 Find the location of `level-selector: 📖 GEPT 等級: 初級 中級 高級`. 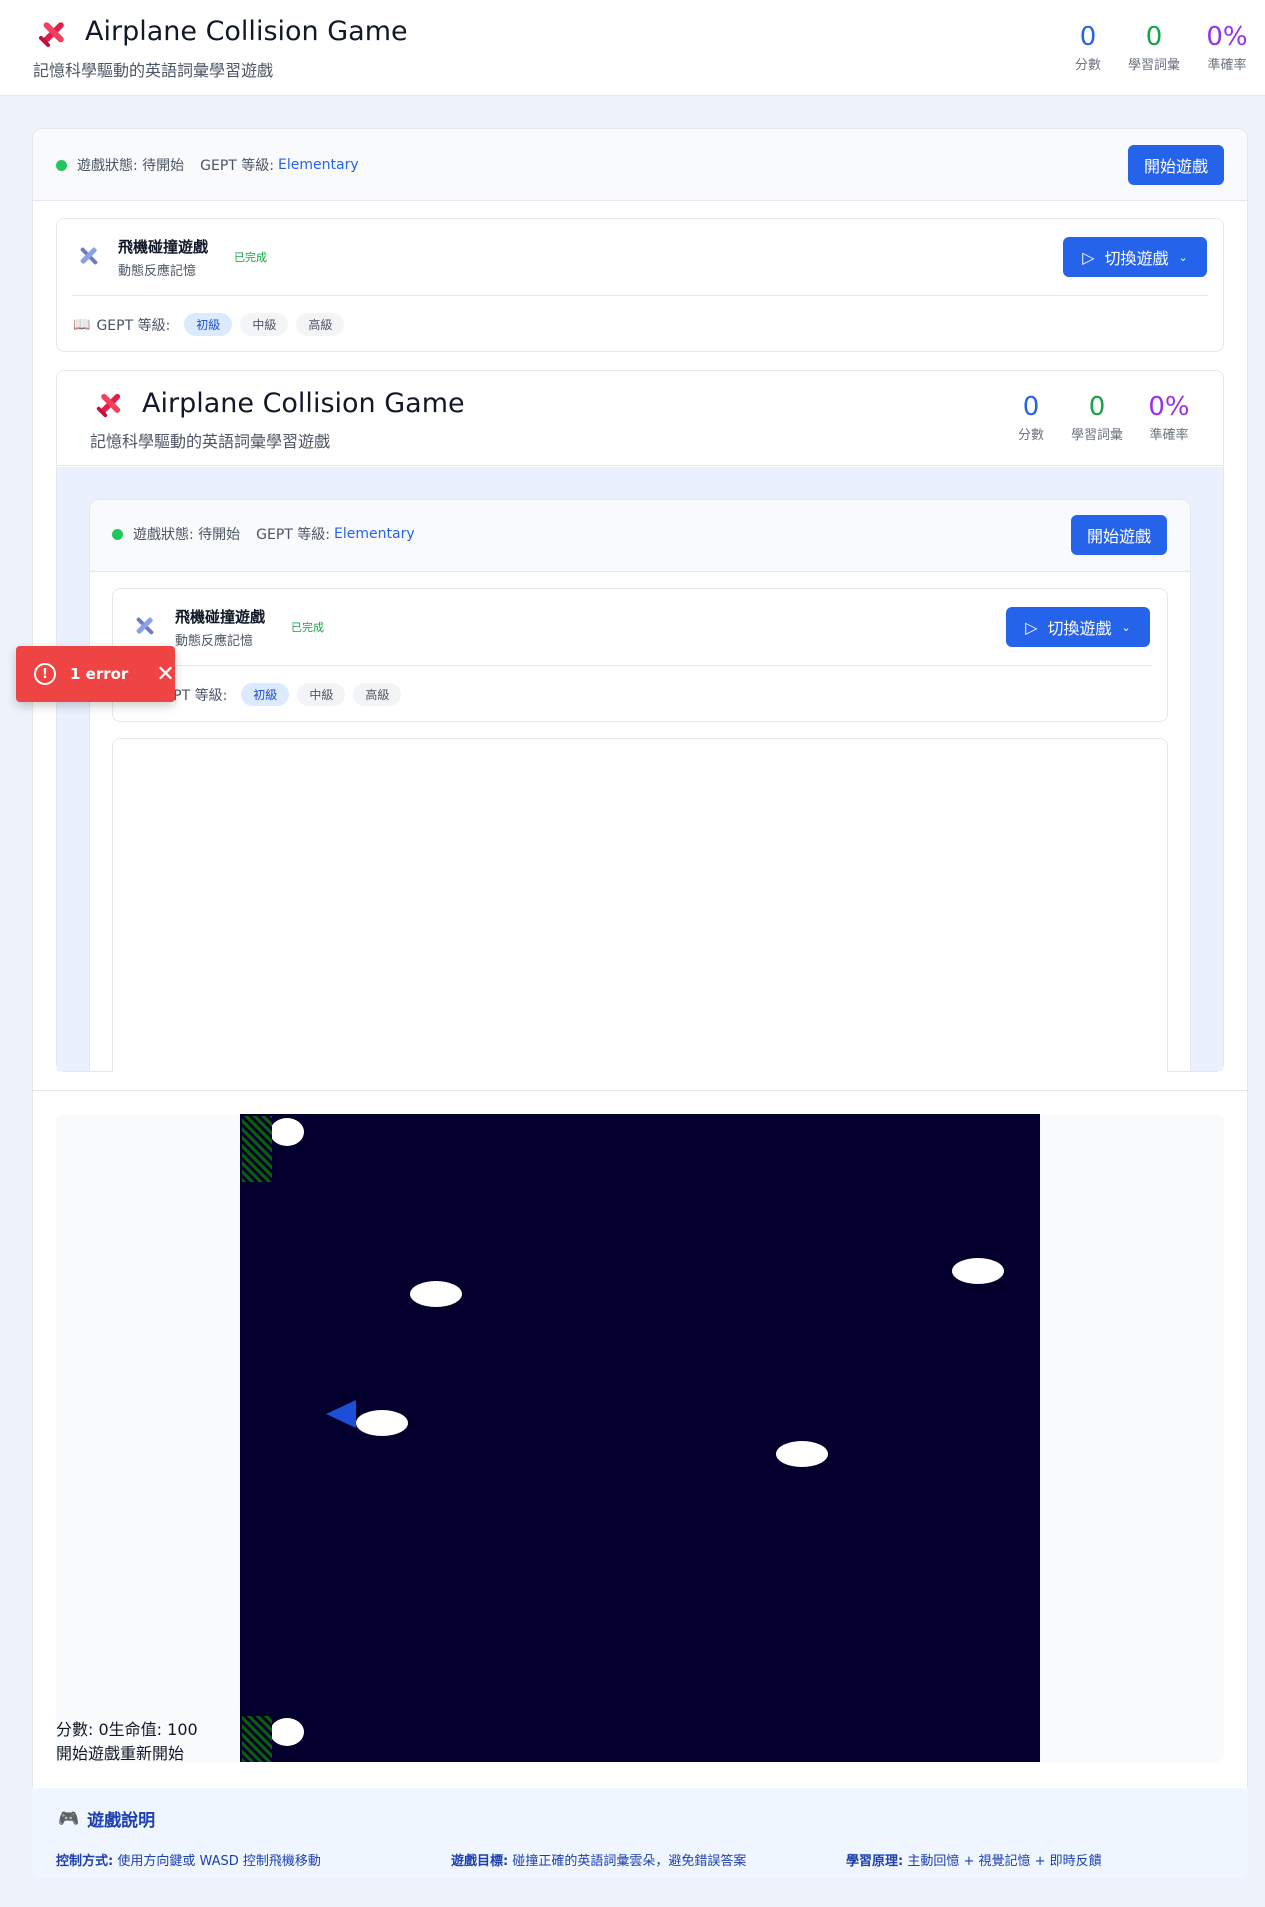

level-selector: 📖 GEPT 等級: 初級 中級 高級 is located at coordinates (212, 324).